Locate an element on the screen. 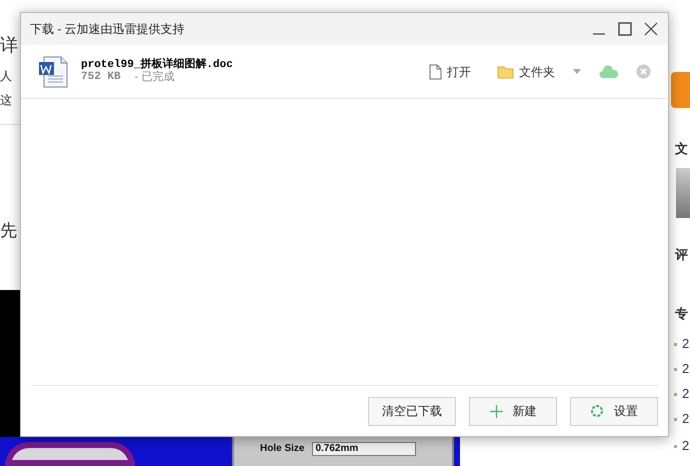 Image resolution: width=690 pixels, height=466 pixels. dropdown-caret-icon is located at coordinates (577, 71).